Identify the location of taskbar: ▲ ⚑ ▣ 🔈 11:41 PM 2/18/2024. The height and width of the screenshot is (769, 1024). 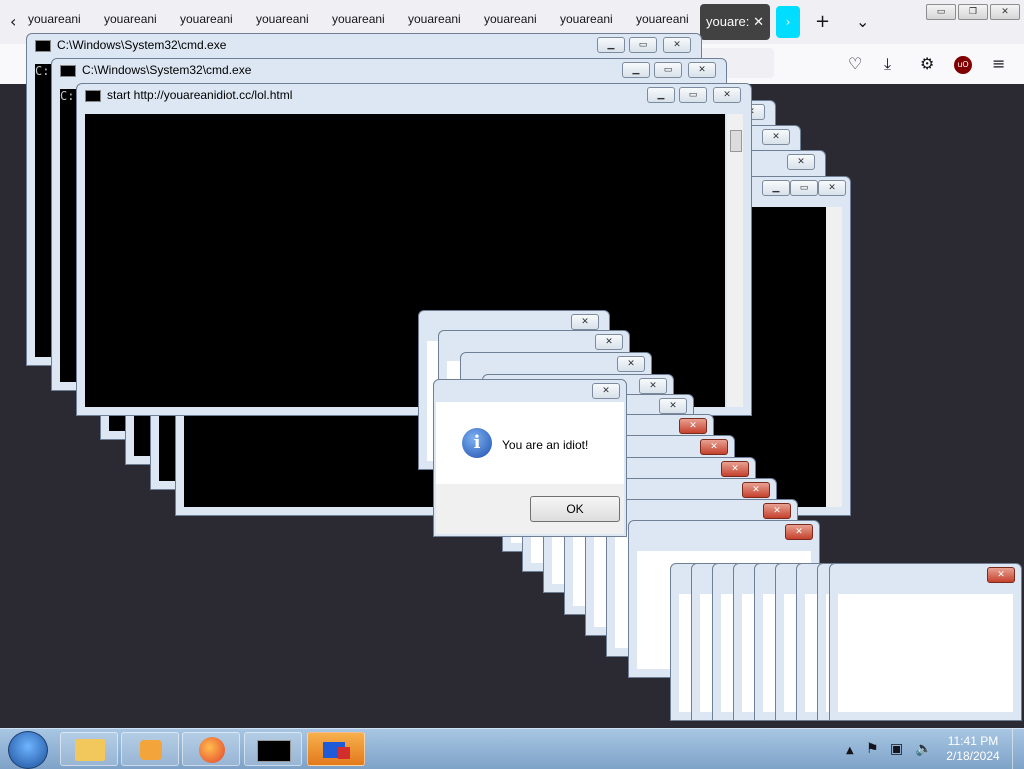
(512, 748).